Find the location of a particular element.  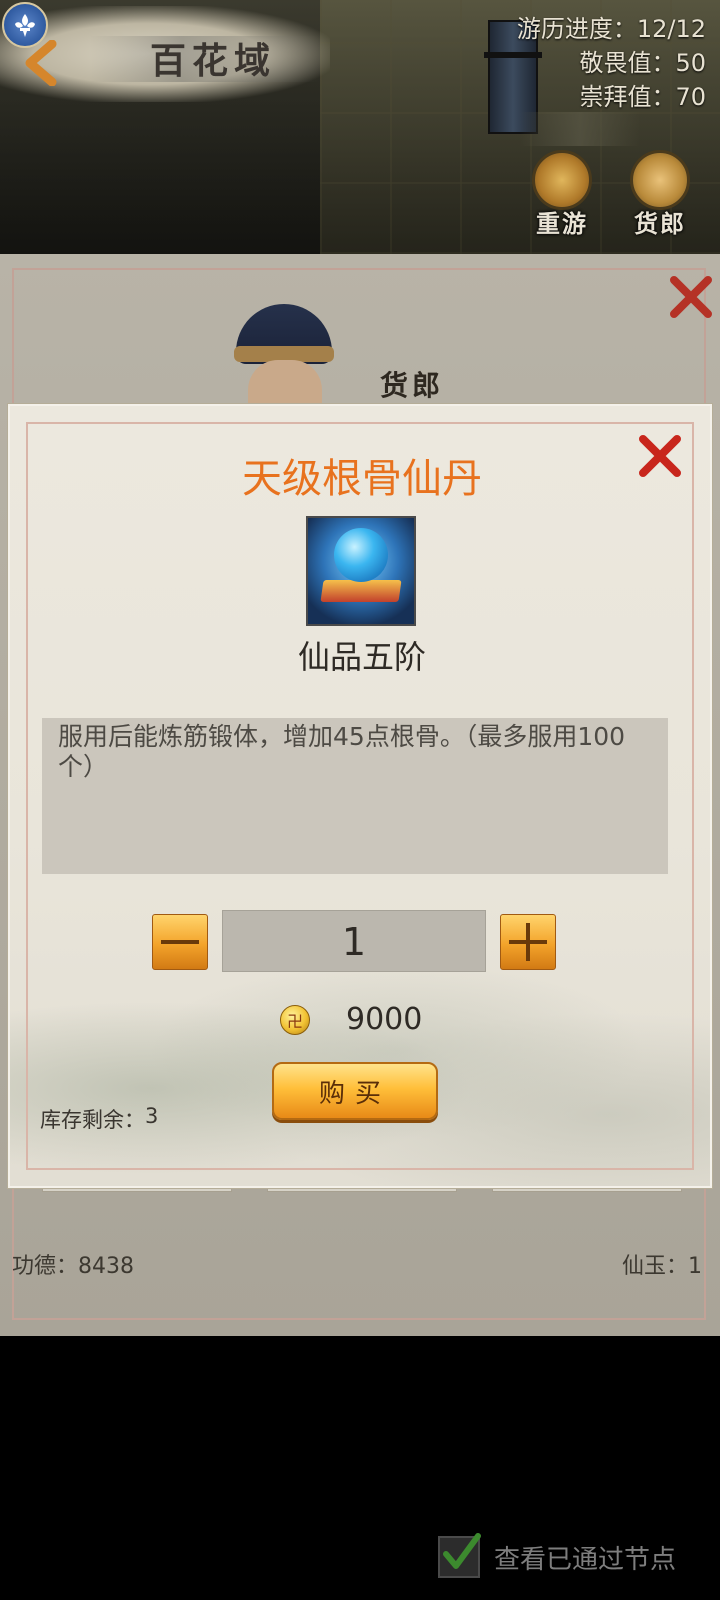

merchant-name: 货郎 is located at coordinates (412, 385).